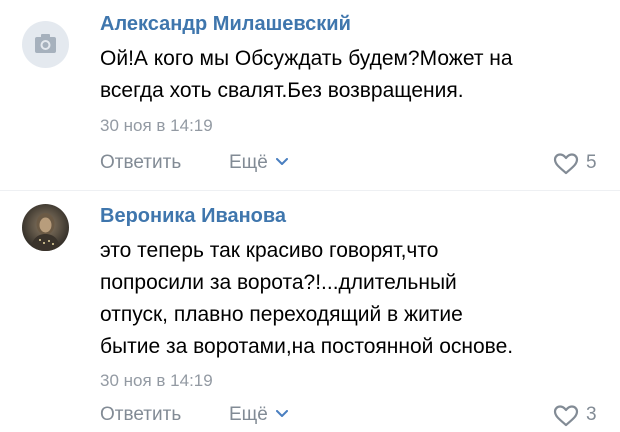 This screenshot has width=620, height=432. Describe the element at coordinates (193, 216) in the screenshot. I see `comment-author: Вероника Иванова` at that location.